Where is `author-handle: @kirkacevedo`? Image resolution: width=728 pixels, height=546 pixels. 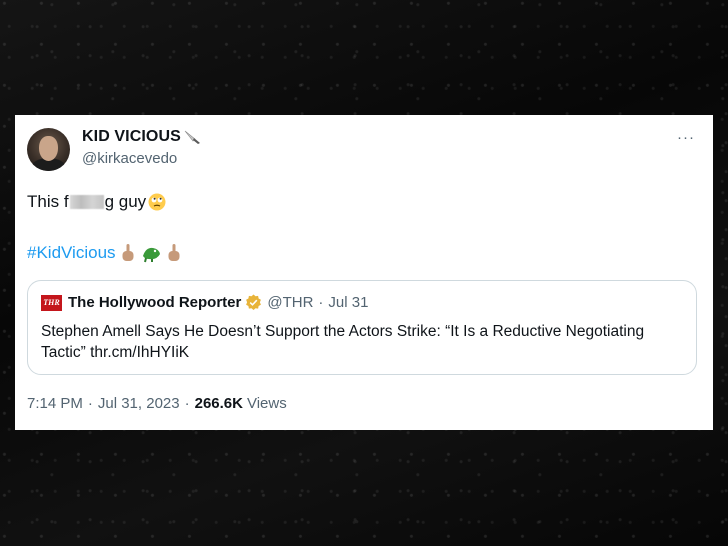 author-handle: @kirkacevedo is located at coordinates (129, 158).